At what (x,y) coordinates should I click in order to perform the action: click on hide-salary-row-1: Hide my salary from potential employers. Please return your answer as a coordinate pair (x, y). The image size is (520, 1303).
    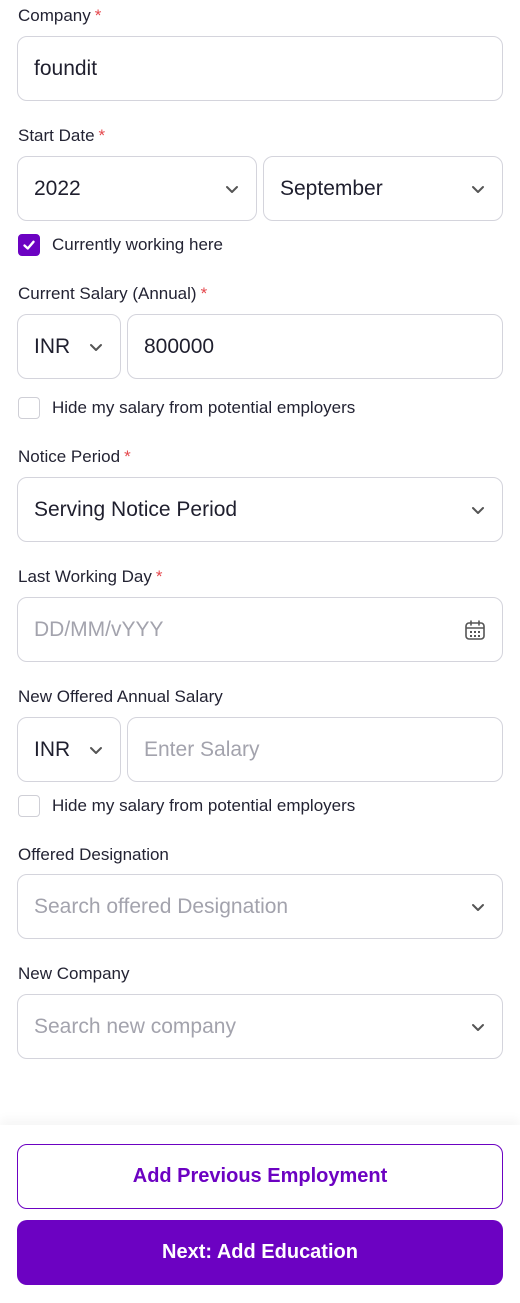
    Looking at the image, I should click on (186, 408).